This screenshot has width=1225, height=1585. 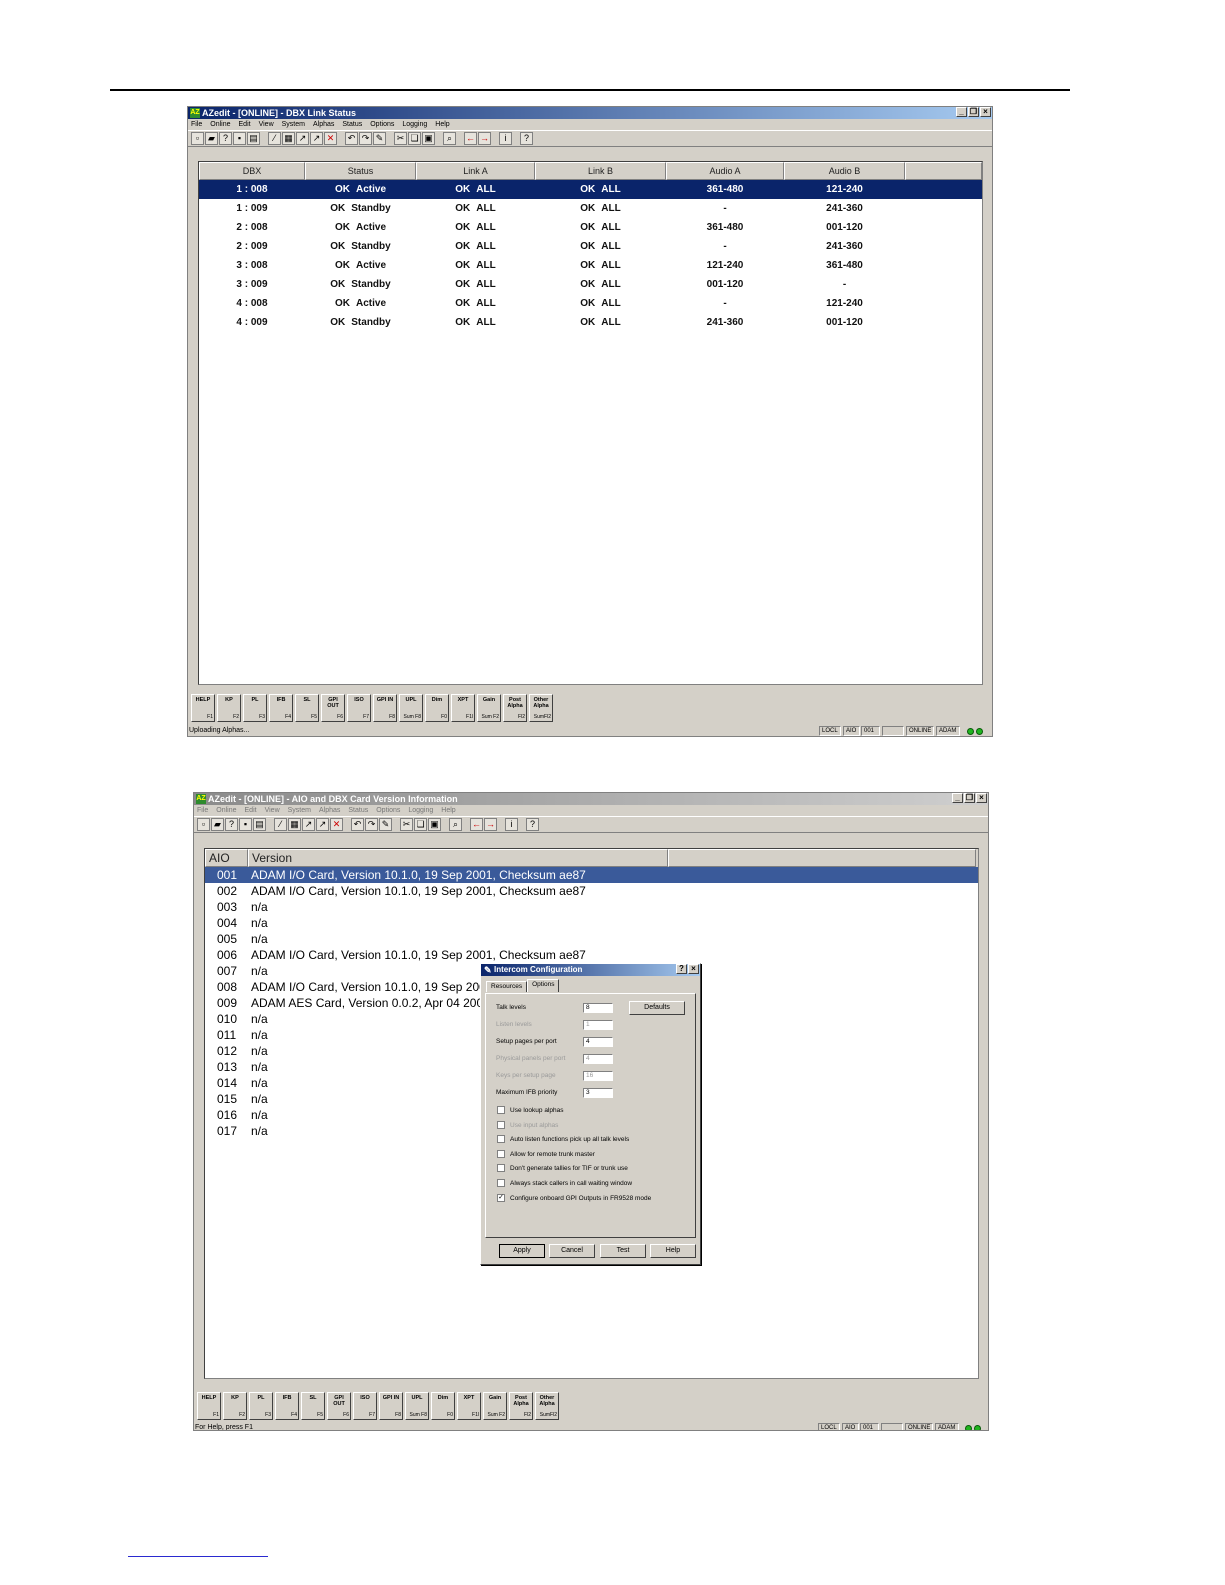 I want to click on table-row: 2 : 008 OK Active OK ALL OK ALL 361-480 001-120, so click(x=590, y=227).